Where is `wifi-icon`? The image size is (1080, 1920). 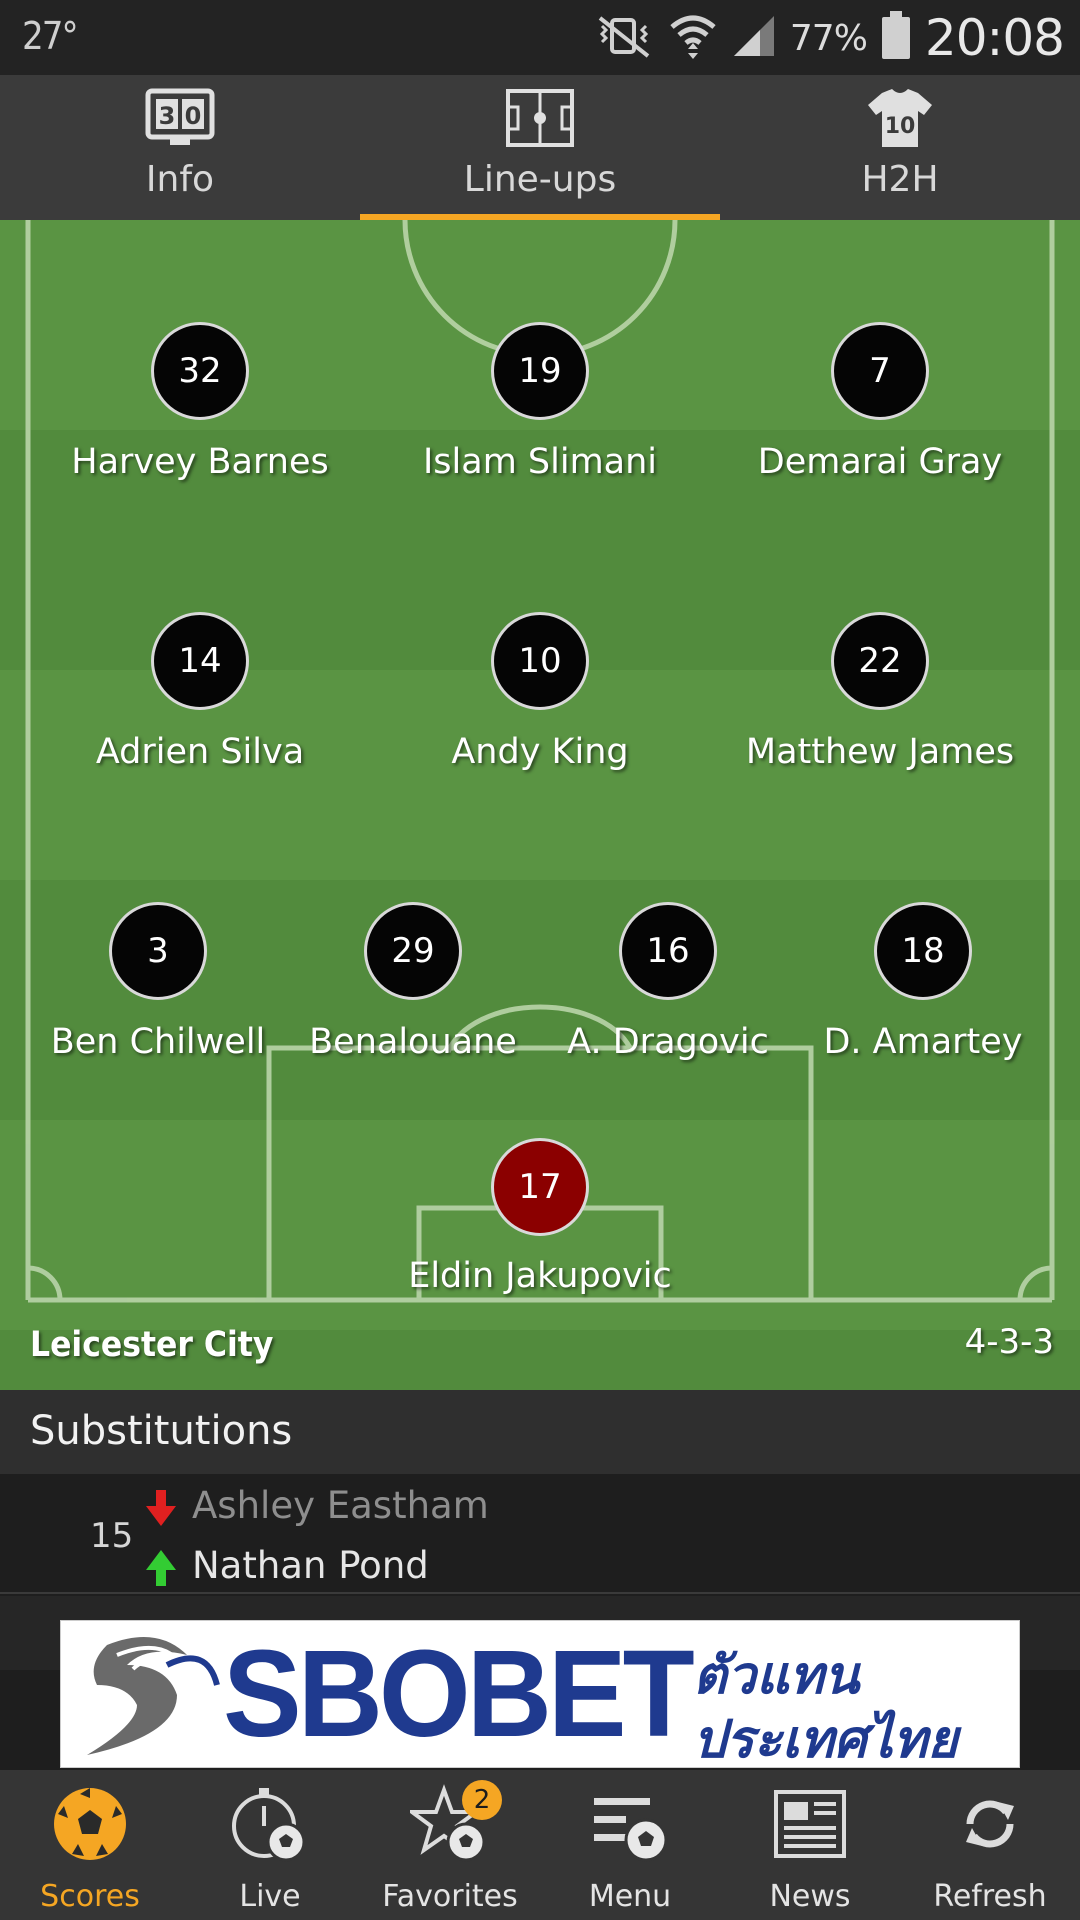 wifi-icon is located at coordinates (693, 38).